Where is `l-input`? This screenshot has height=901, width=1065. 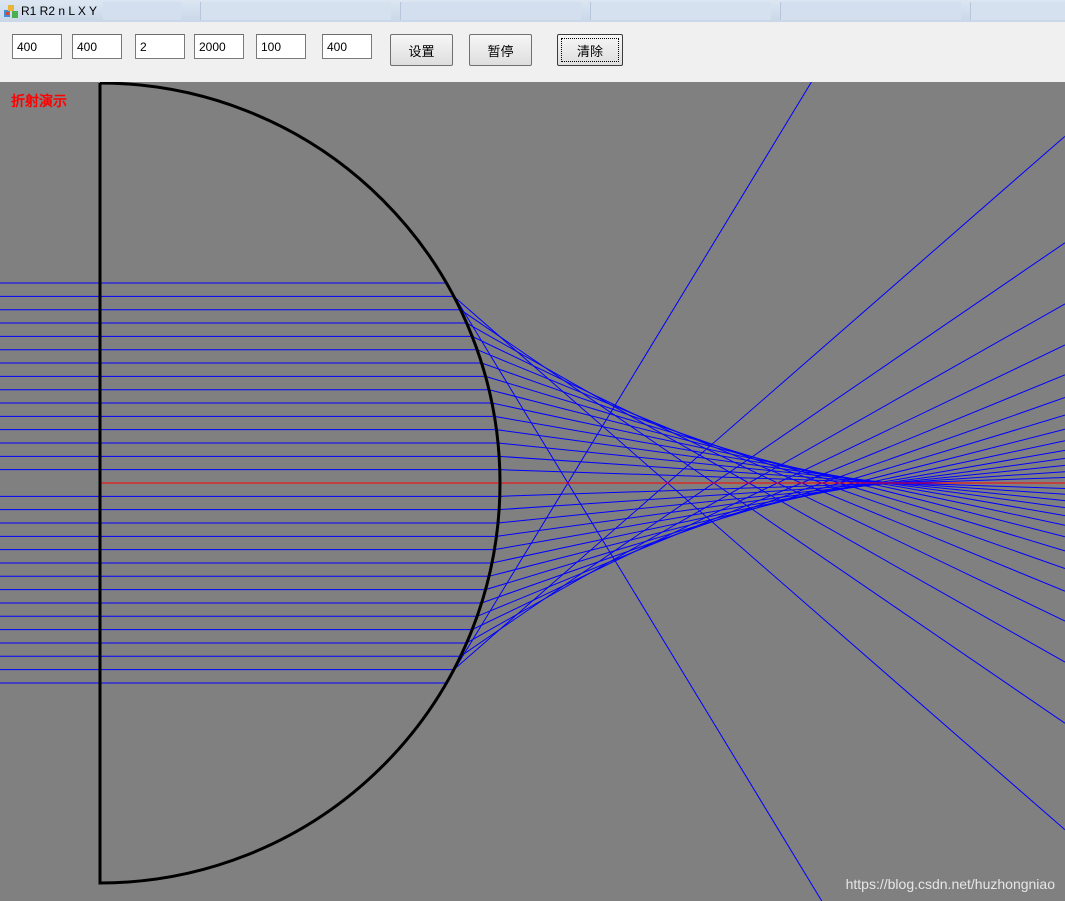
l-input is located at coordinates (219, 46).